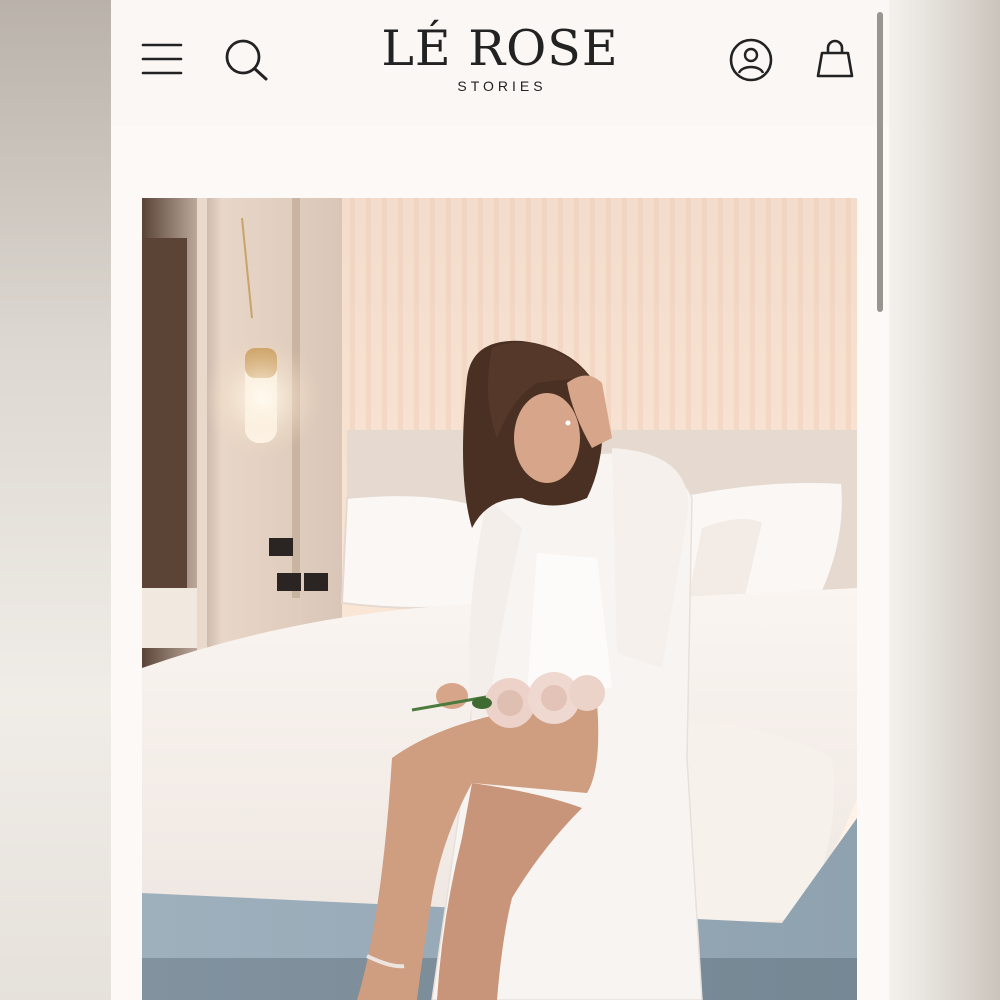 Image resolution: width=1000 pixels, height=1000 pixels. I want to click on cart-button, so click(835, 59).